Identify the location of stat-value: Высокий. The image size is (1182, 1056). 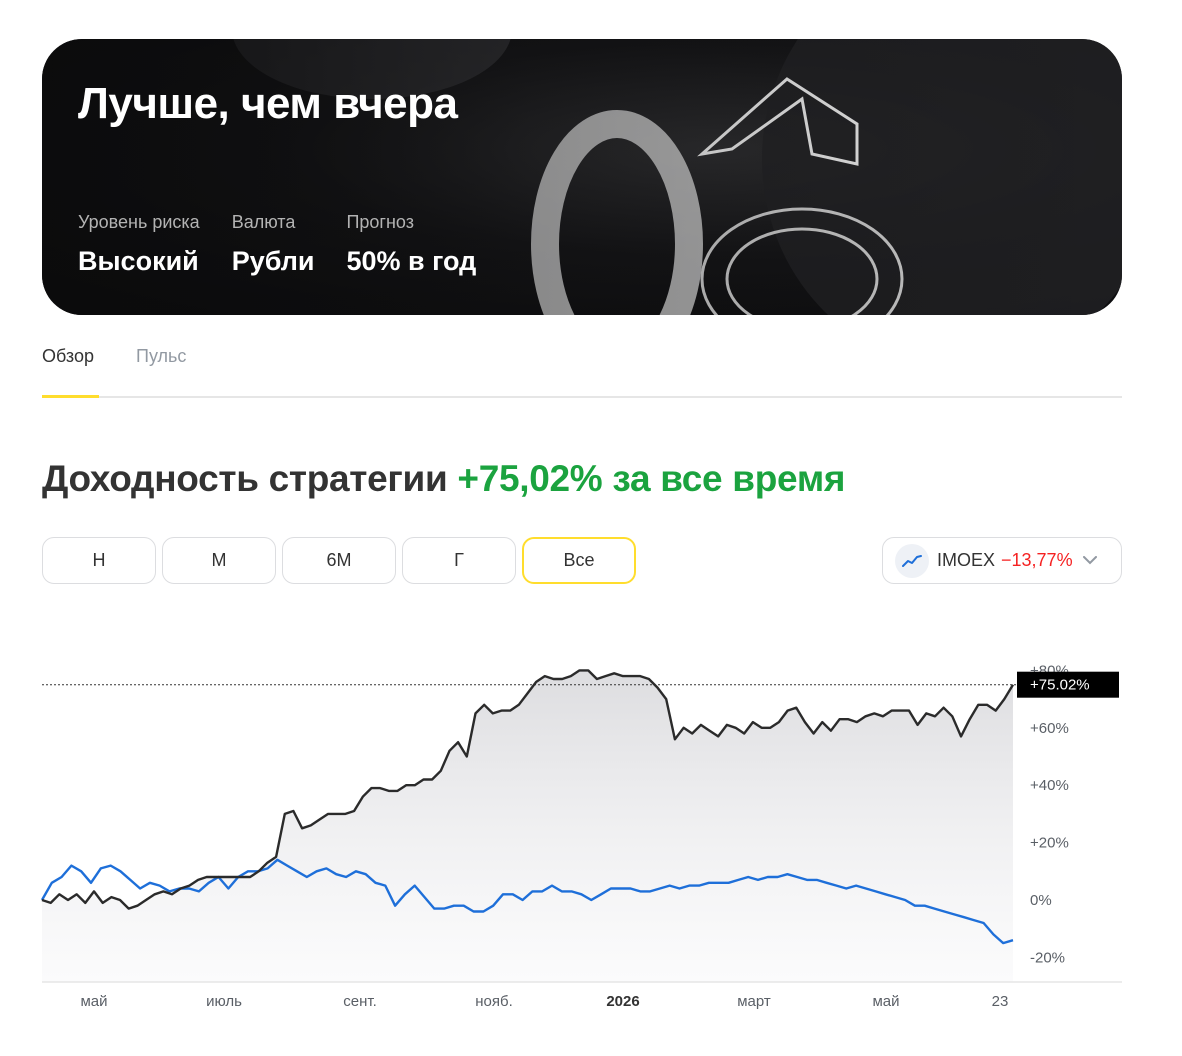
(138, 261).